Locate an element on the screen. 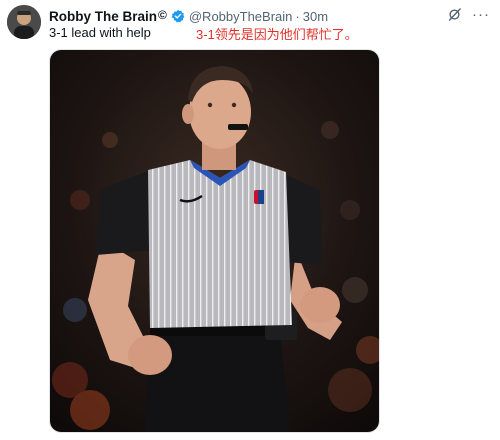 This screenshot has height=440, width=500. avatar is located at coordinates (24, 22).